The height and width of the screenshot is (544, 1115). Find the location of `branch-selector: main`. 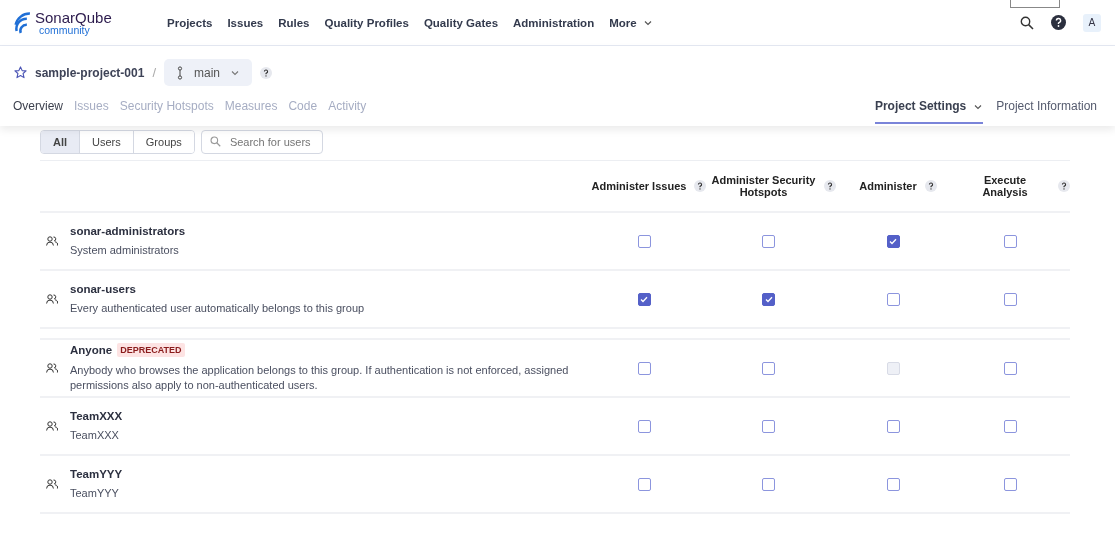

branch-selector: main is located at coordinates (208, 72).